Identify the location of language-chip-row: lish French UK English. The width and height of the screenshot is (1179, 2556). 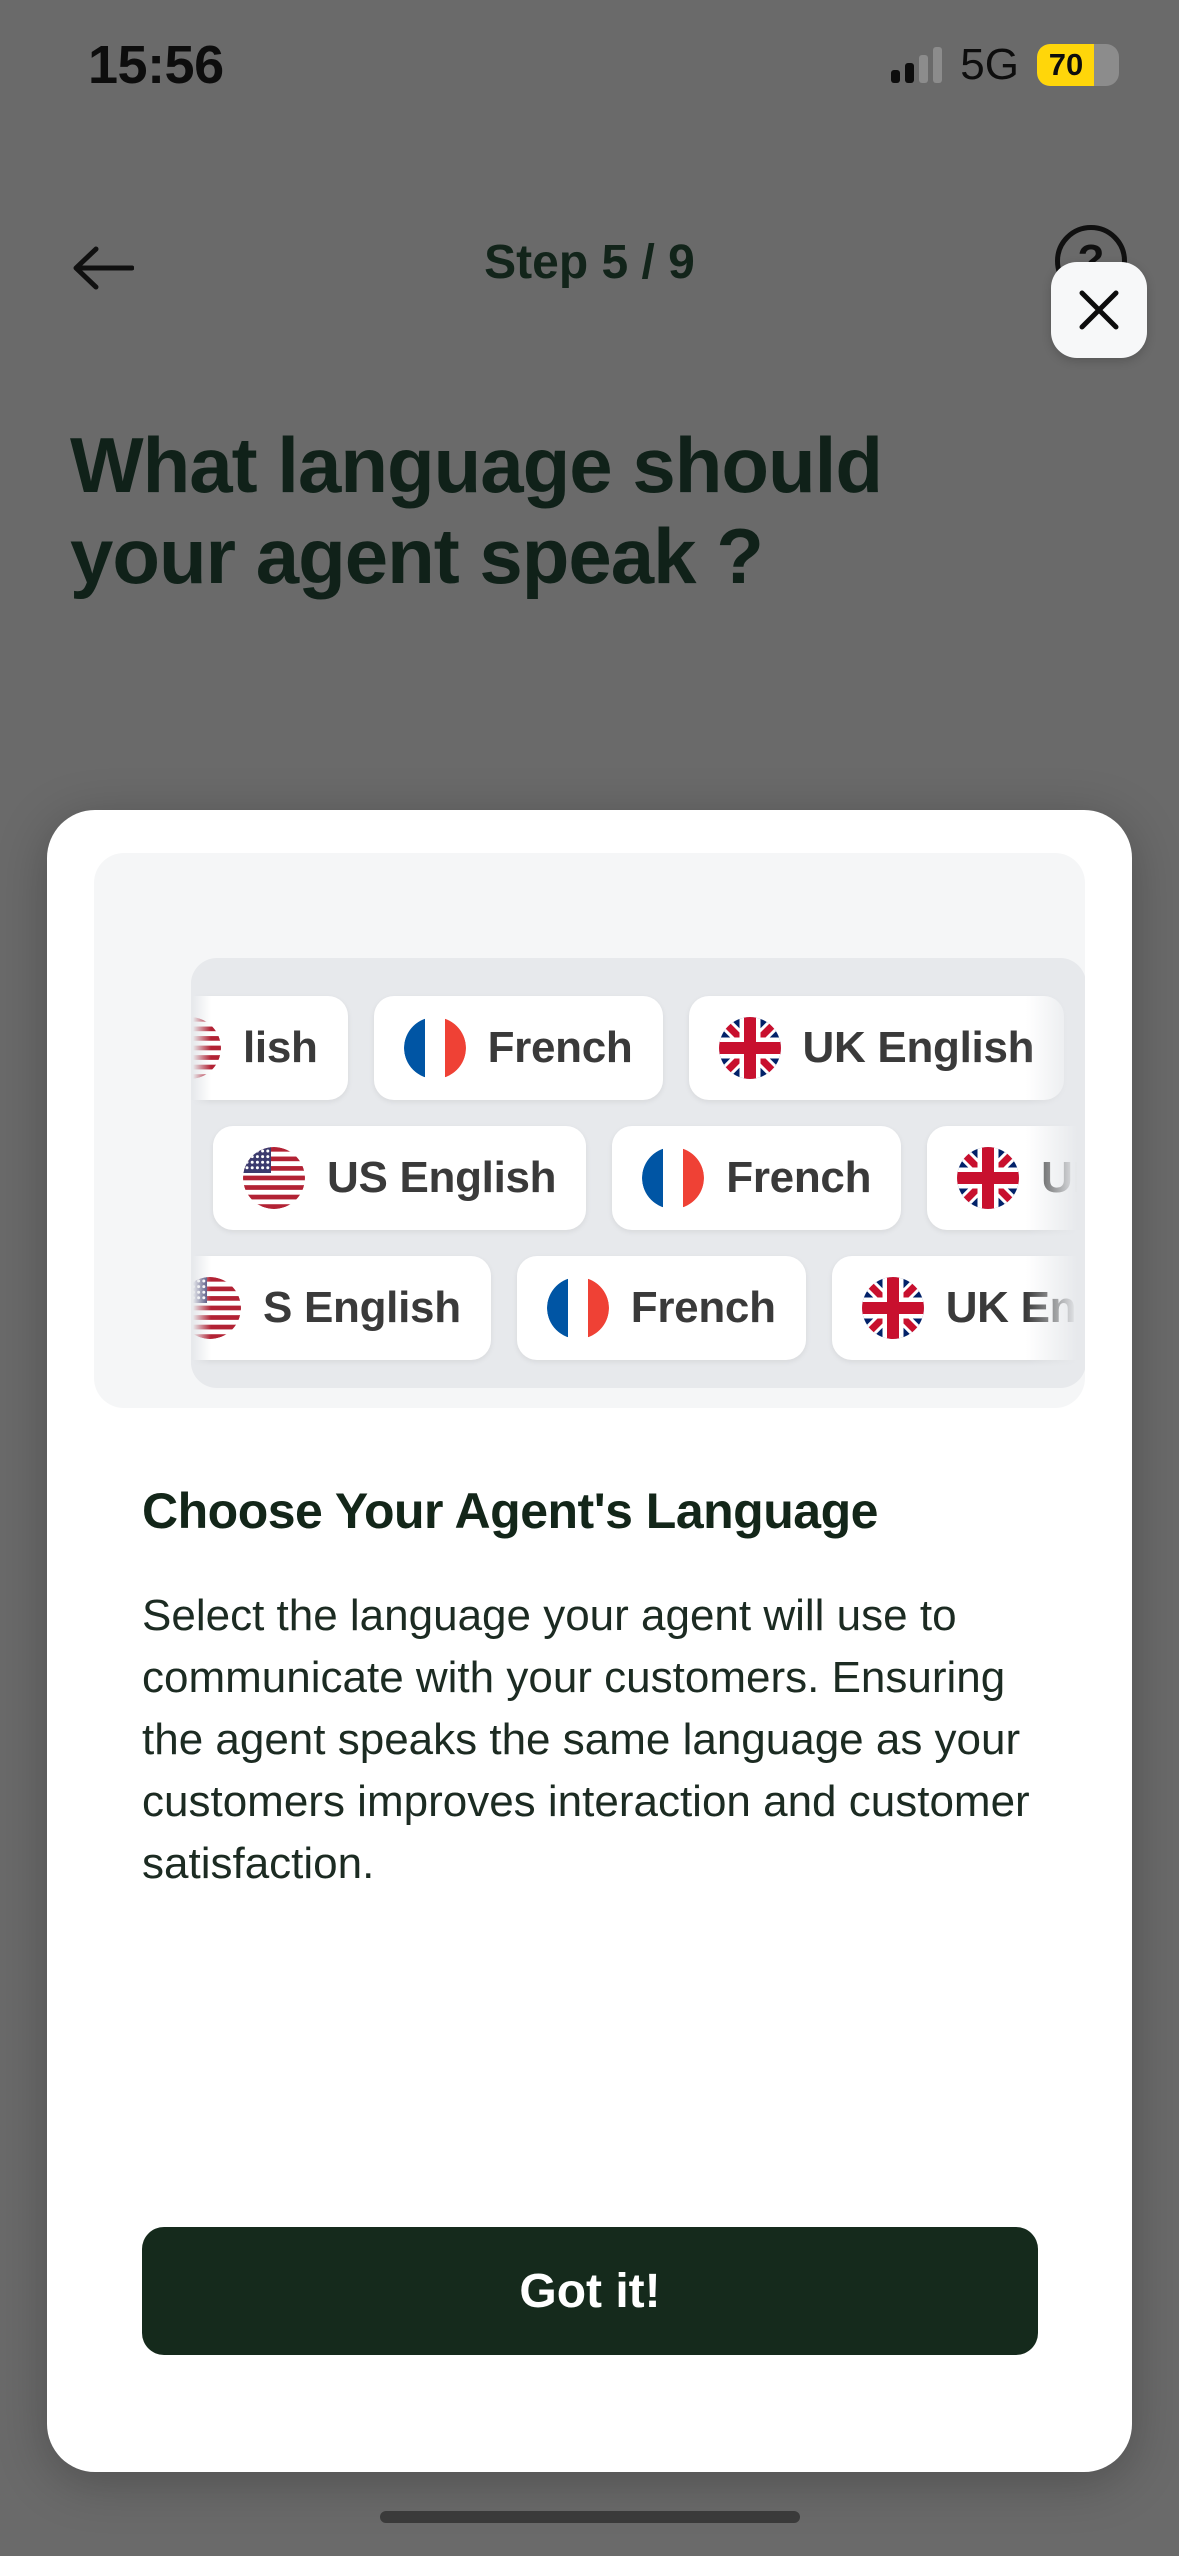
(628, 1048).